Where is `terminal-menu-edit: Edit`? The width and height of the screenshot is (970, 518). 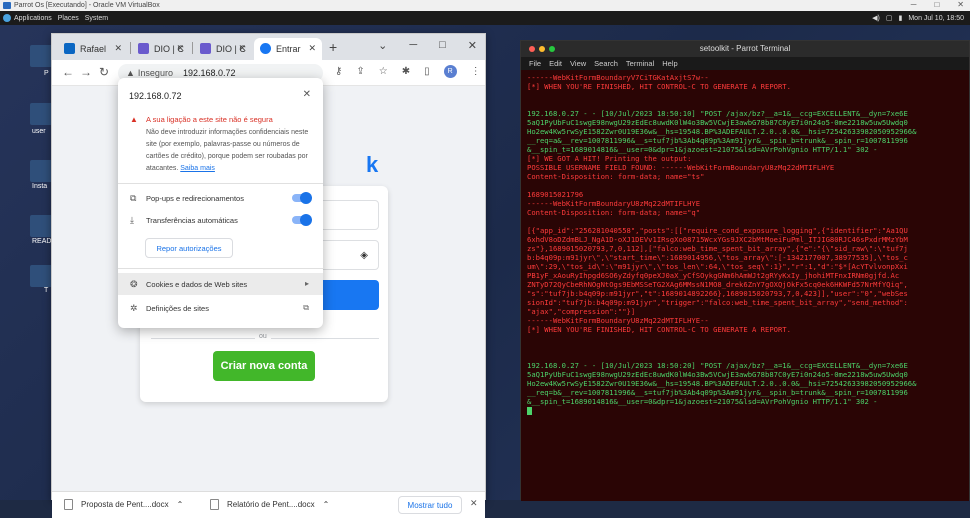
terminal-menu-edit: Edit is located at coordinates (555, 63).